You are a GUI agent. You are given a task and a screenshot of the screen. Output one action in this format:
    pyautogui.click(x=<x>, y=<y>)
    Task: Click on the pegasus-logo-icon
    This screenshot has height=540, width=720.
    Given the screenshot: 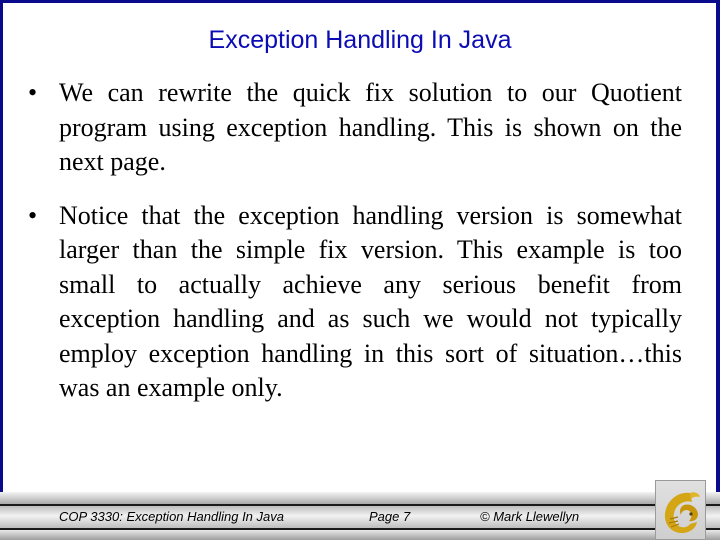 What is the action you would take?
    pyautogui.click(x=682, y=512)
    